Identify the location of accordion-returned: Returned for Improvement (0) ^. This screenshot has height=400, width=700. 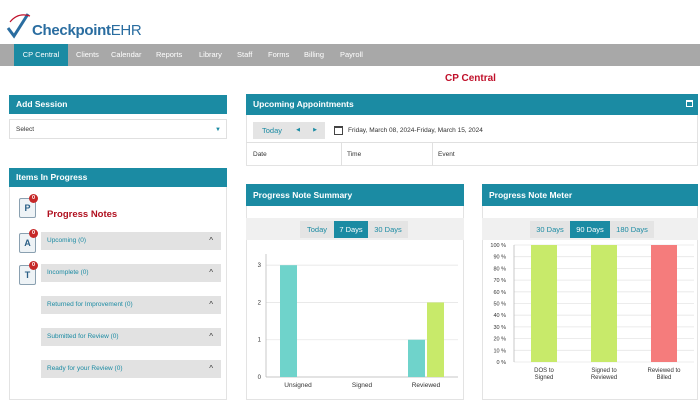
(131, 305).